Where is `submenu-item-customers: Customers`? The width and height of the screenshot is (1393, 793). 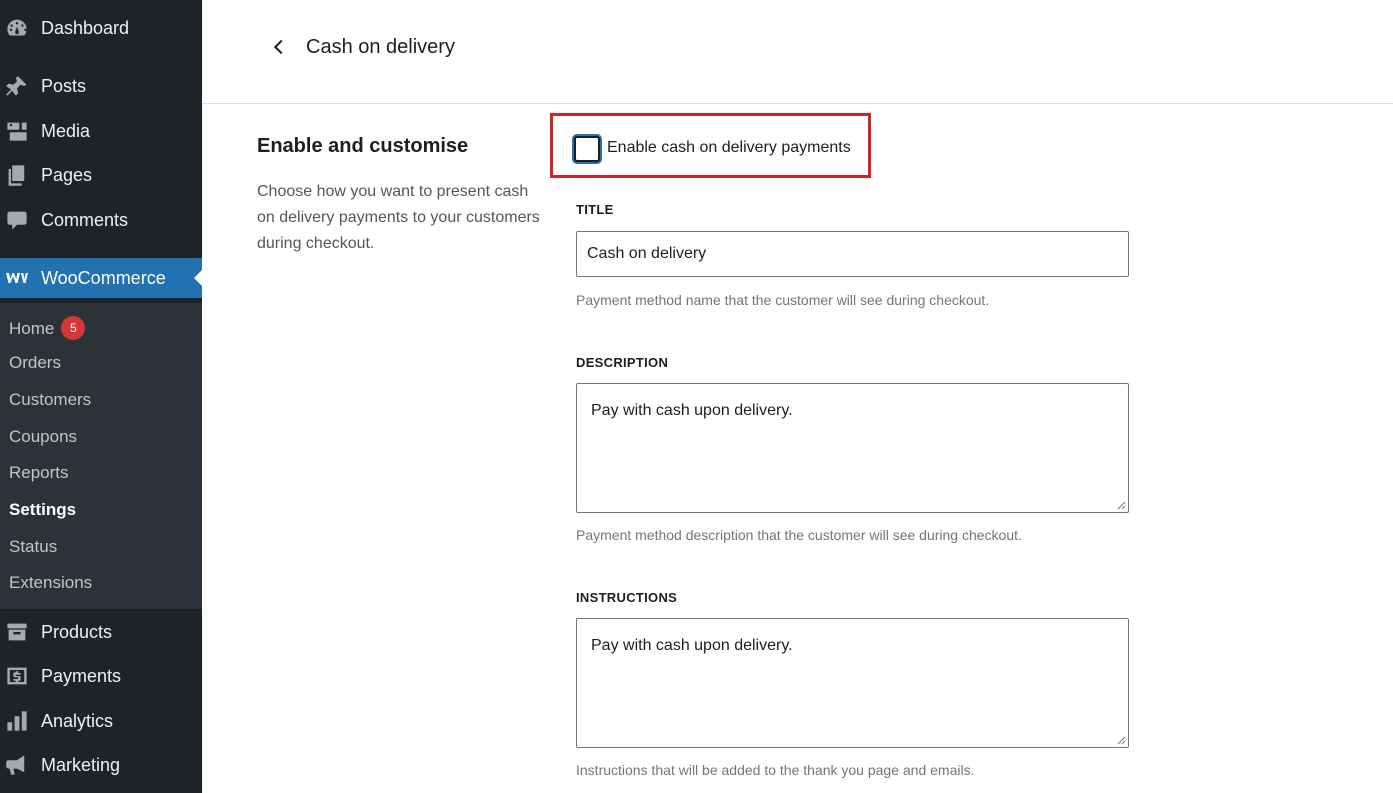
submenu-item-customers: Customers is located at coordinates (50, 400).